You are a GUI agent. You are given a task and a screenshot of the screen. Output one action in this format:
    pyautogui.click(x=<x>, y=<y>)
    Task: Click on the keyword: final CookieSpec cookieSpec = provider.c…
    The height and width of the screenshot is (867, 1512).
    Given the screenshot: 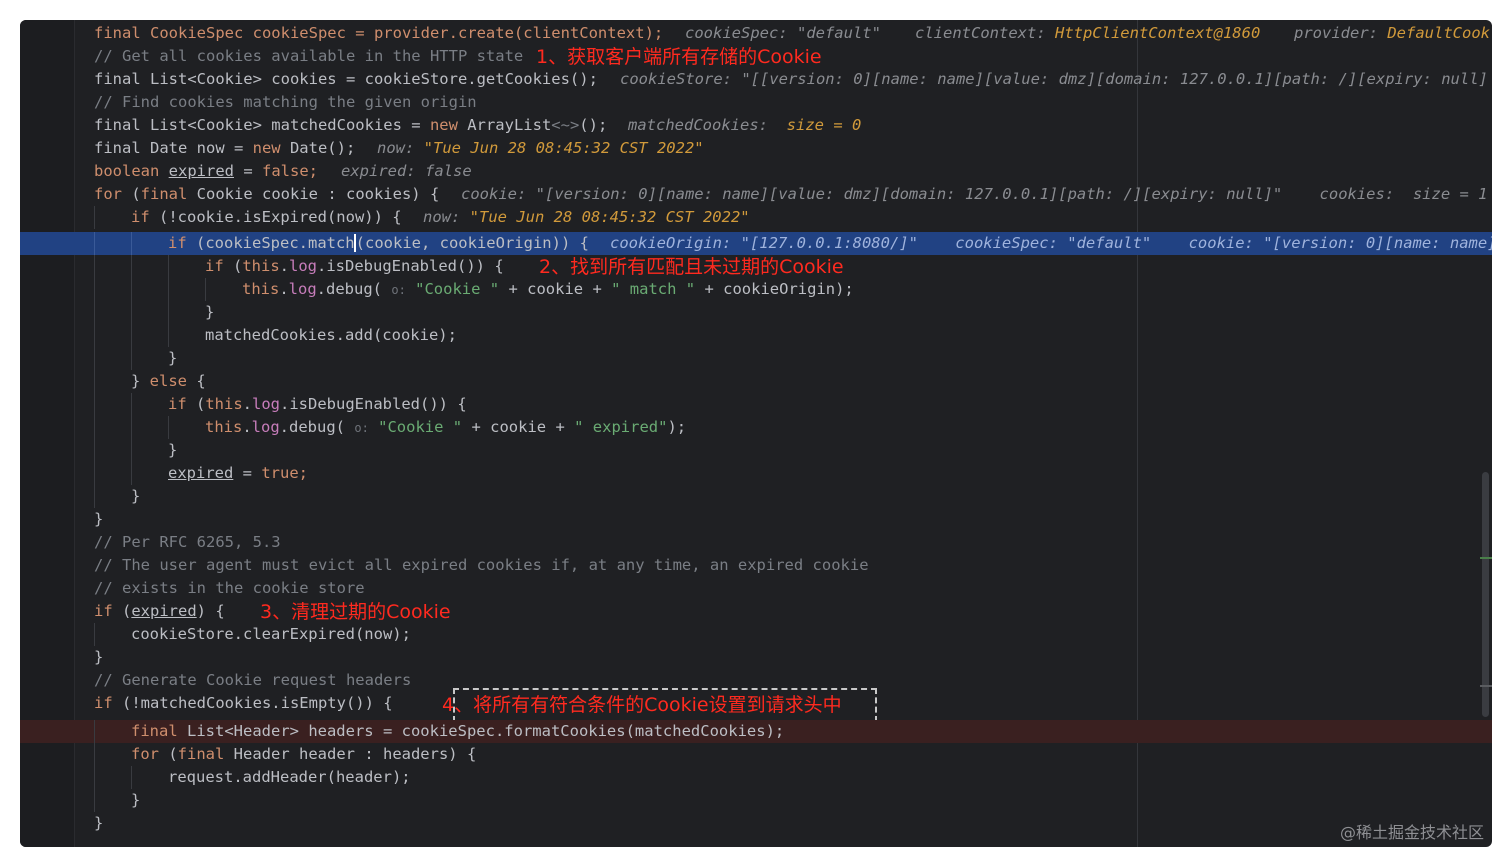 What is the action you would take?
    pyautogui.click(x=379, y=33)
    